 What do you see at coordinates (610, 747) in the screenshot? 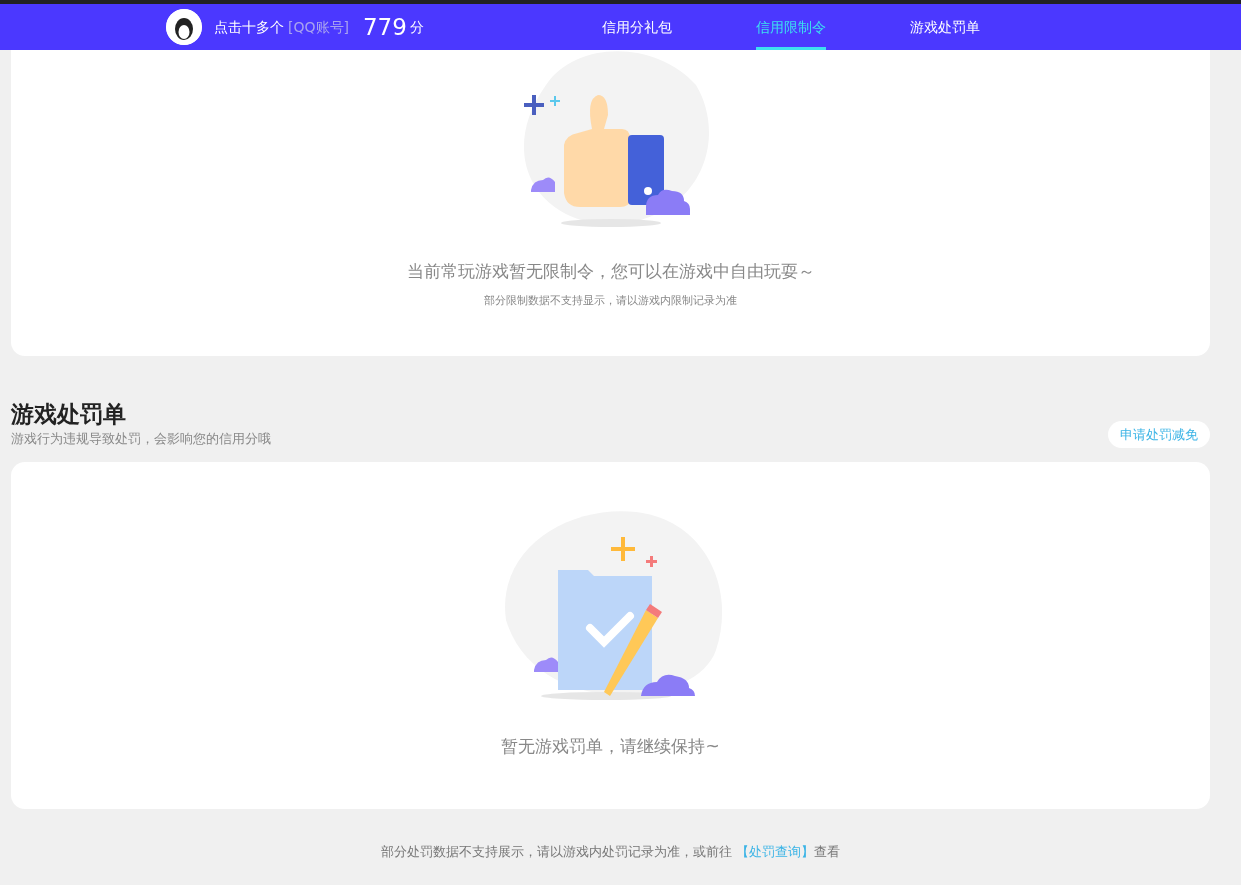
I see `empty-message: 暂无游戏罚单，请继续保持~` at bounding box center [610, 747].